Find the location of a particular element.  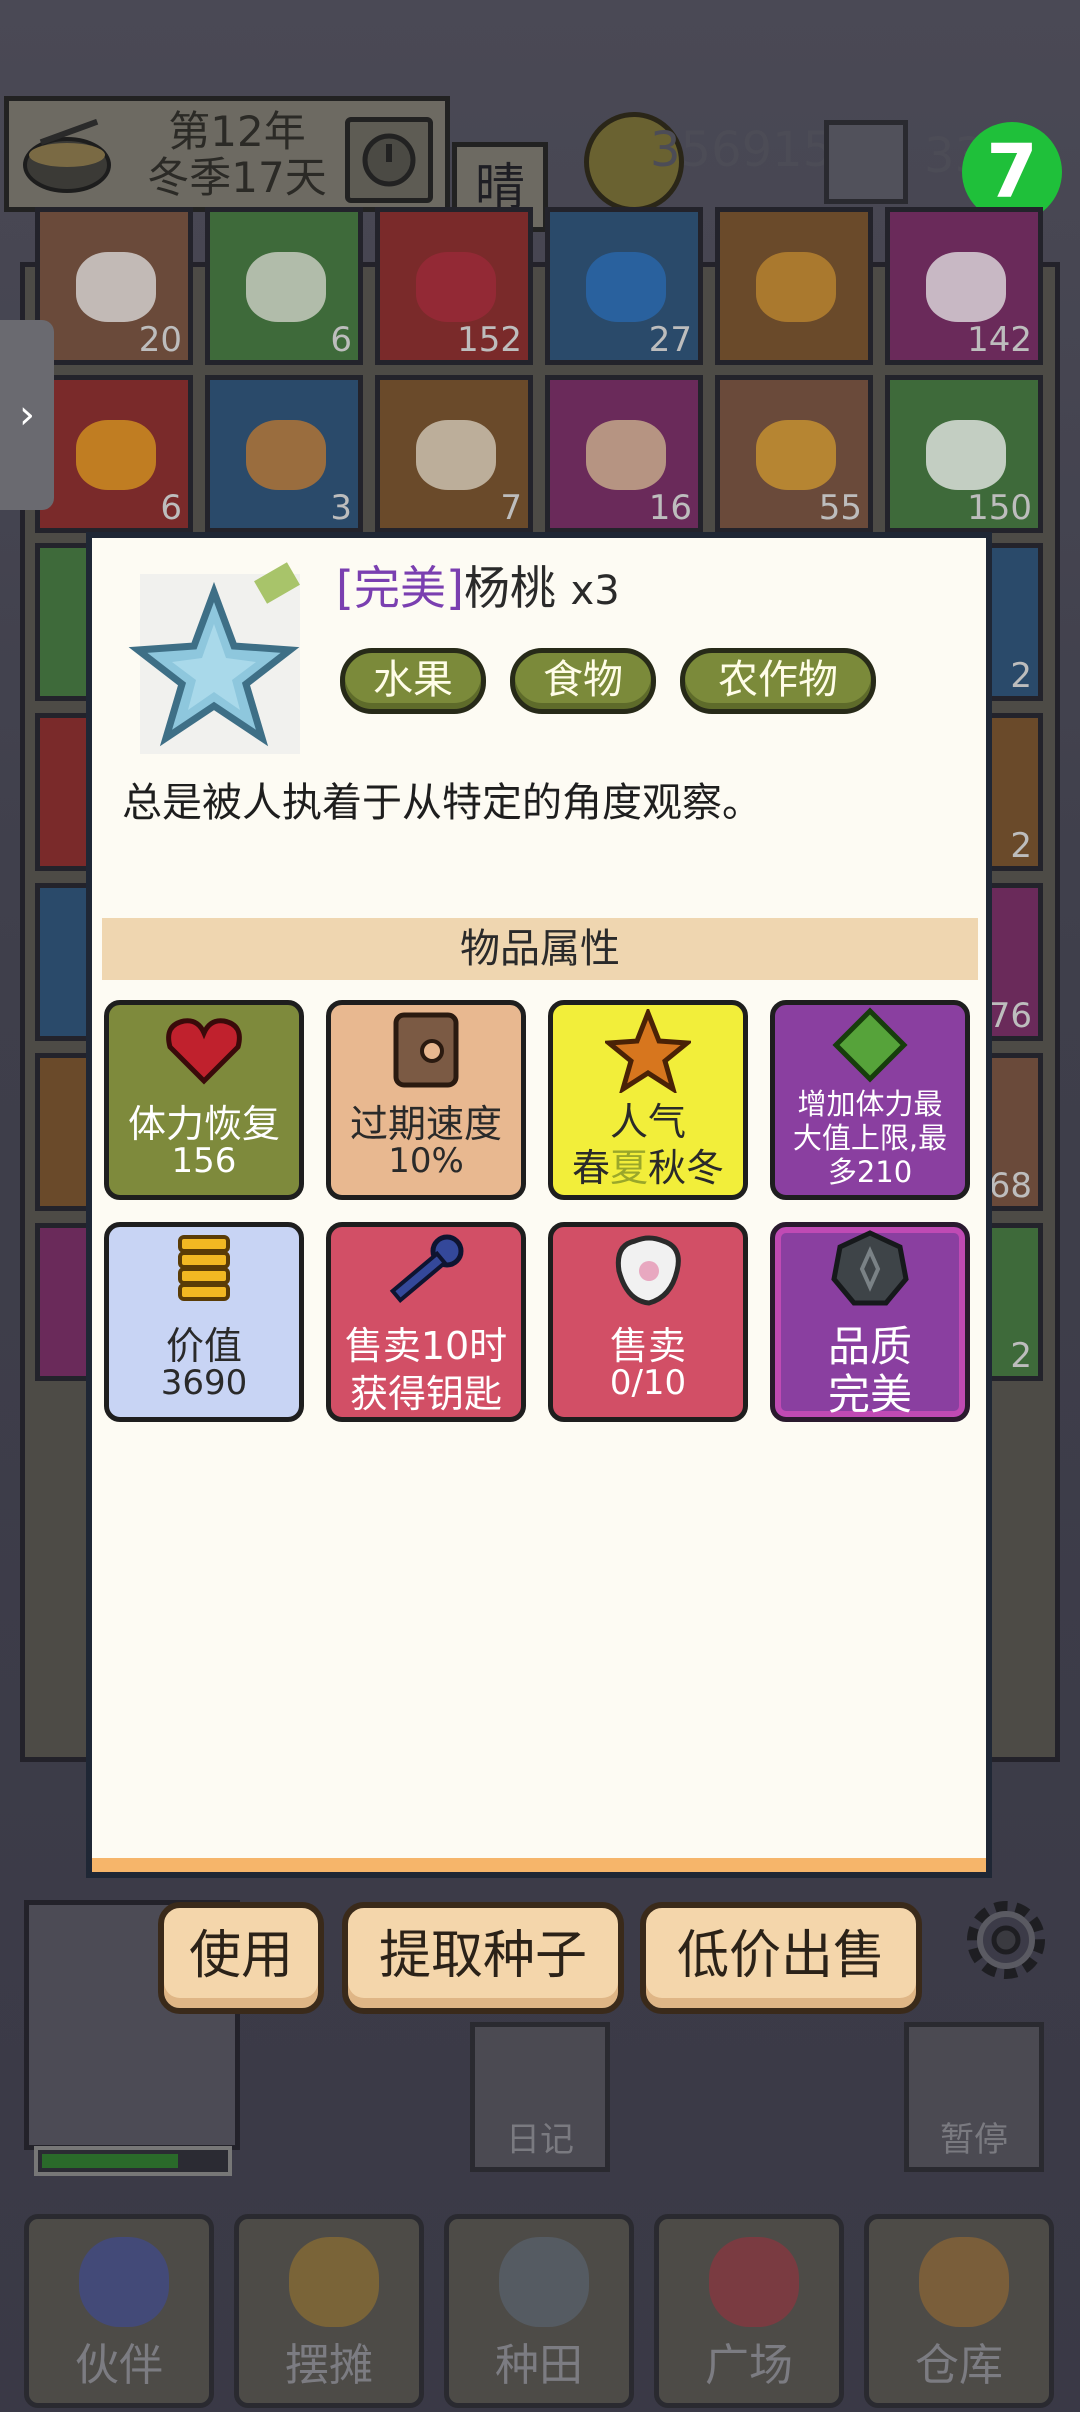

attr-value: 156 is located at coordinates (204, 1161).